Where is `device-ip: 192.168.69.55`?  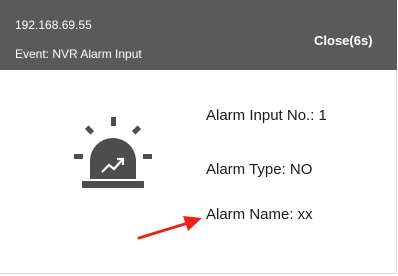
device-ip: 192.168.69.55 is located at coordinates (53, 25).